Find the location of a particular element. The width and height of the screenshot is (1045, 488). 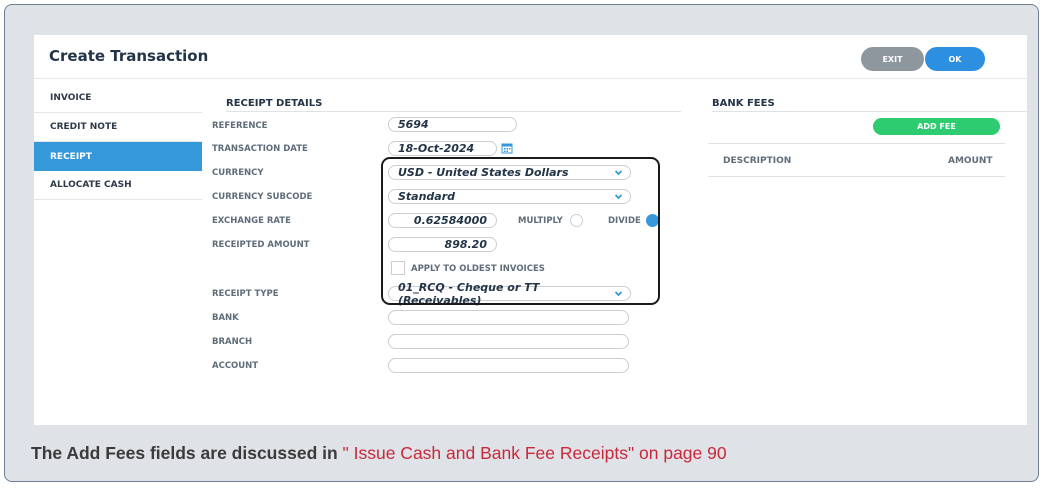

highlight-callout-box is located at coordinates (520, 231).